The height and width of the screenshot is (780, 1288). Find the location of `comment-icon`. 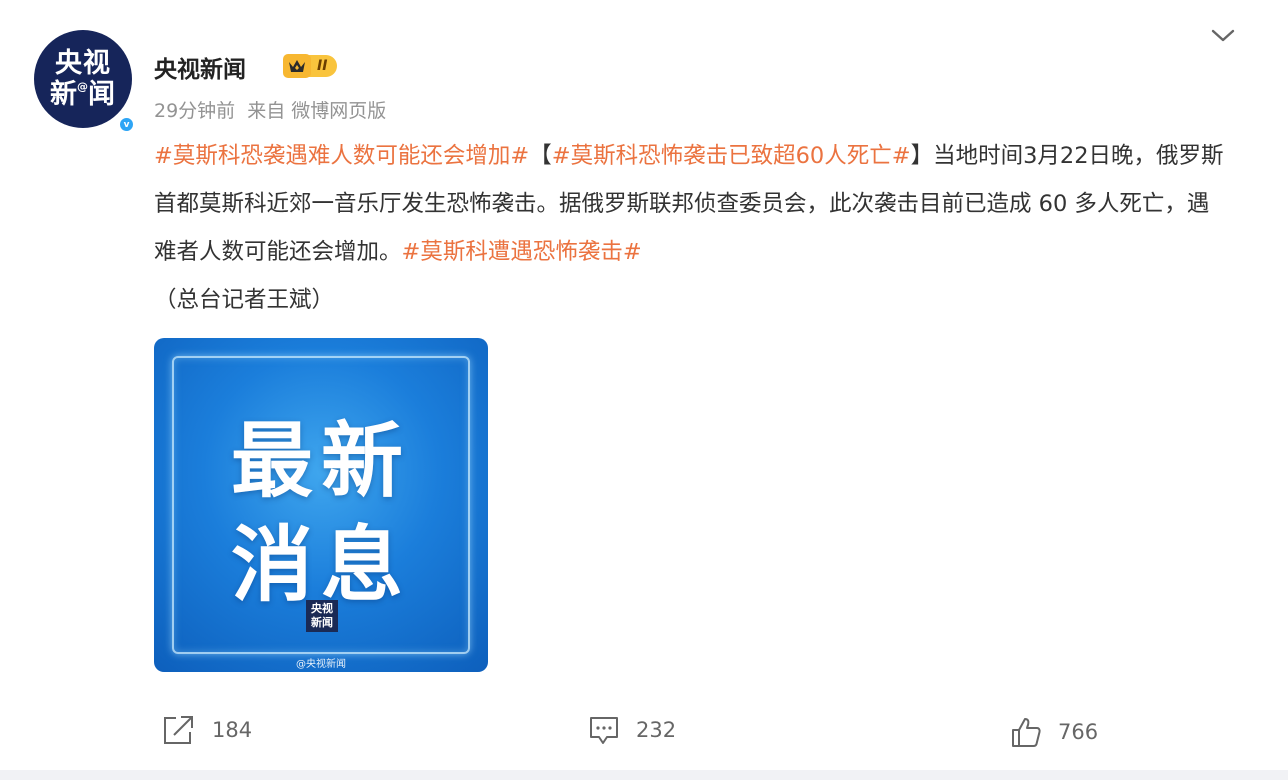

comment-icon is located at coordinates (604, 730).